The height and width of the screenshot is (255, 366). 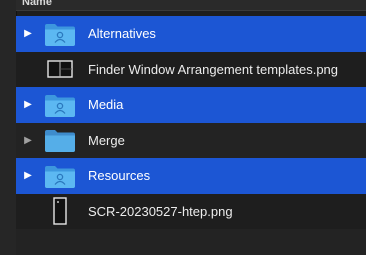 What do you see at coordinates (191, 242) in the screenshot?
I see `empty-list-area` at bounding box center [191, 242].